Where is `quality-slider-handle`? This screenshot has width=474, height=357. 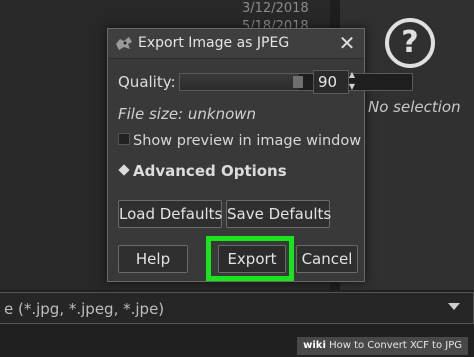 quality-slider-handle is located at coordinates (298, 82).